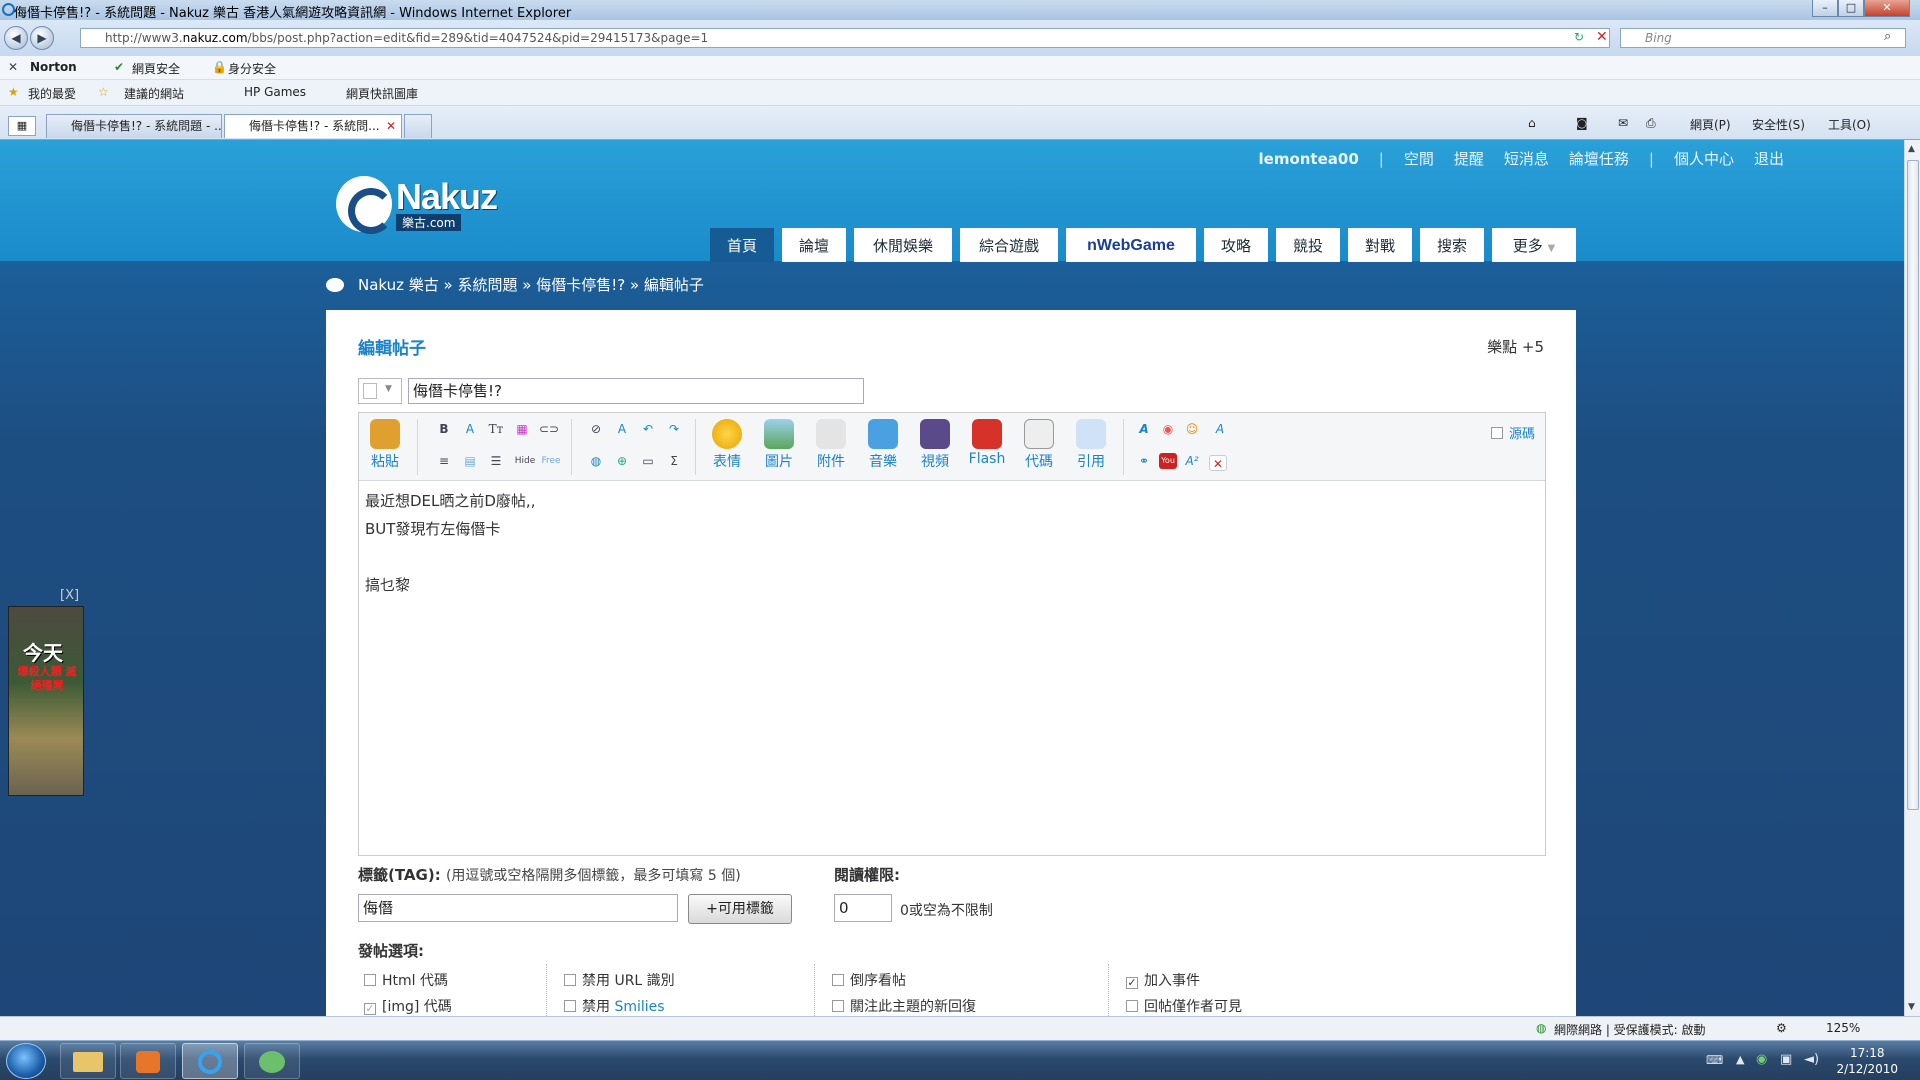 The height and width of the screenshot is (1080, 1920). I want to click on nav-auction: 競投, so click(1308, 245).